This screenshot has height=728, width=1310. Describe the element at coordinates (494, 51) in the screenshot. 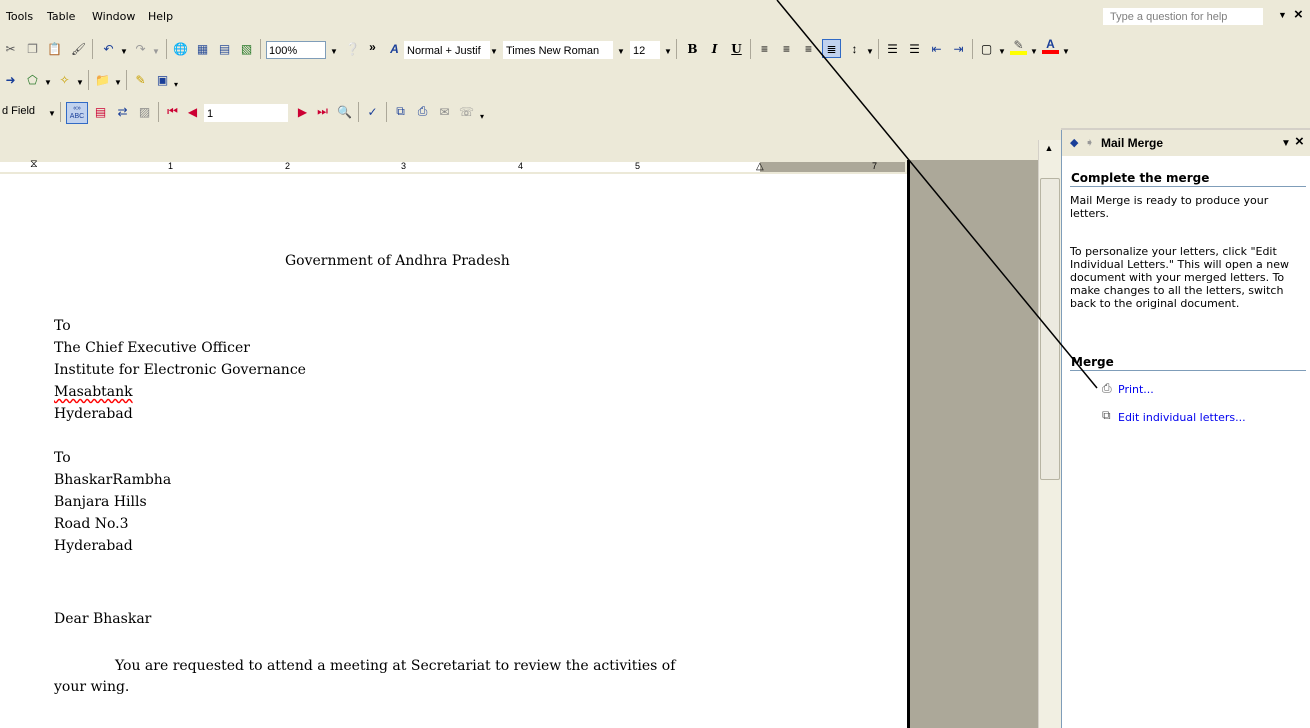

I see `style-dropdown-icon: ▼` at that location.